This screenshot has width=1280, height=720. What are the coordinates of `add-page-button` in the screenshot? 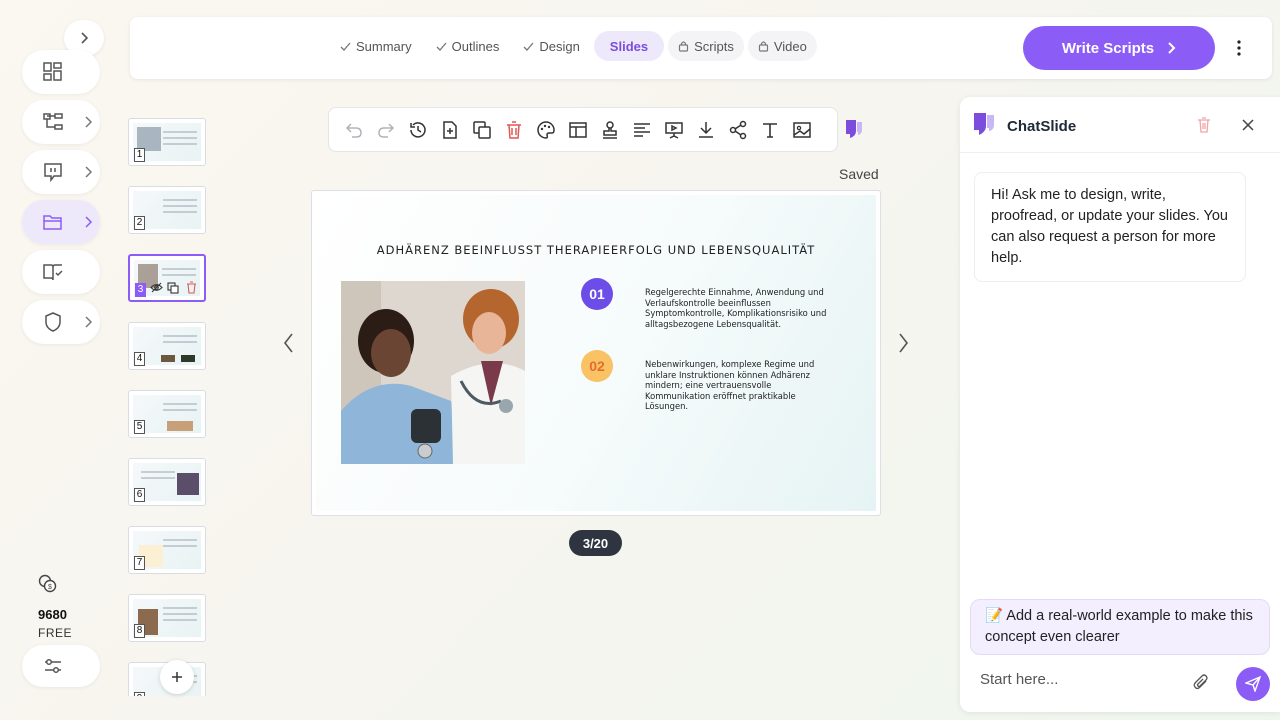 It's located at (450, 130).